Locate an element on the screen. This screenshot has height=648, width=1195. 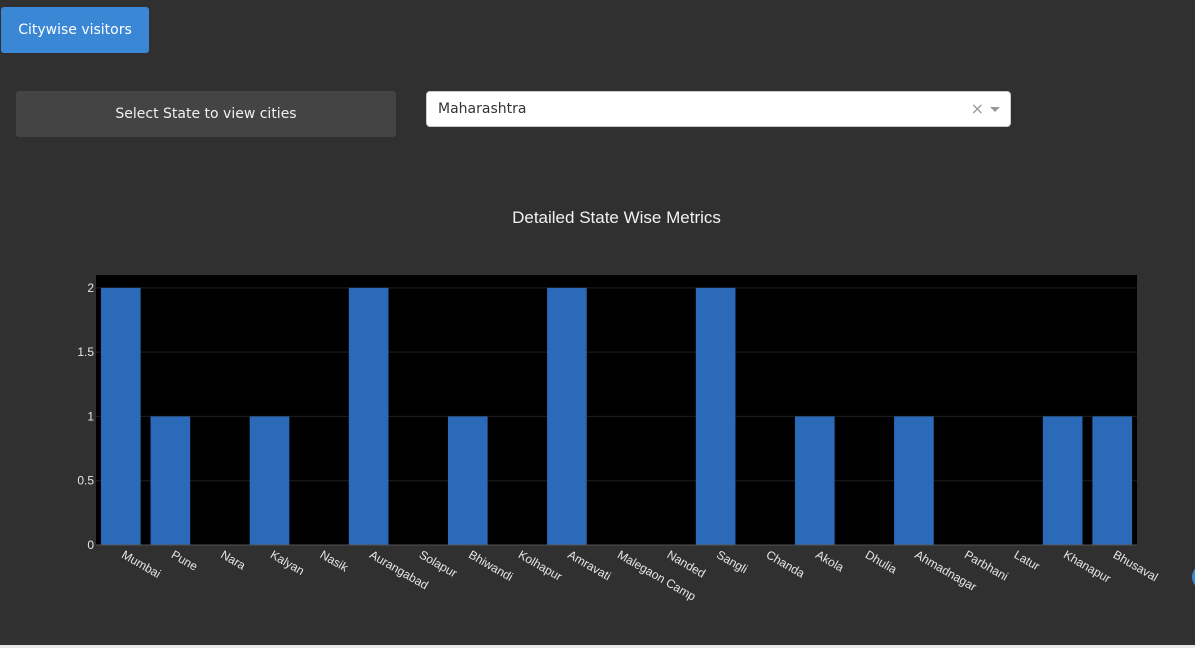
x-tick-label: Pune is located at coordinates (185, 560).